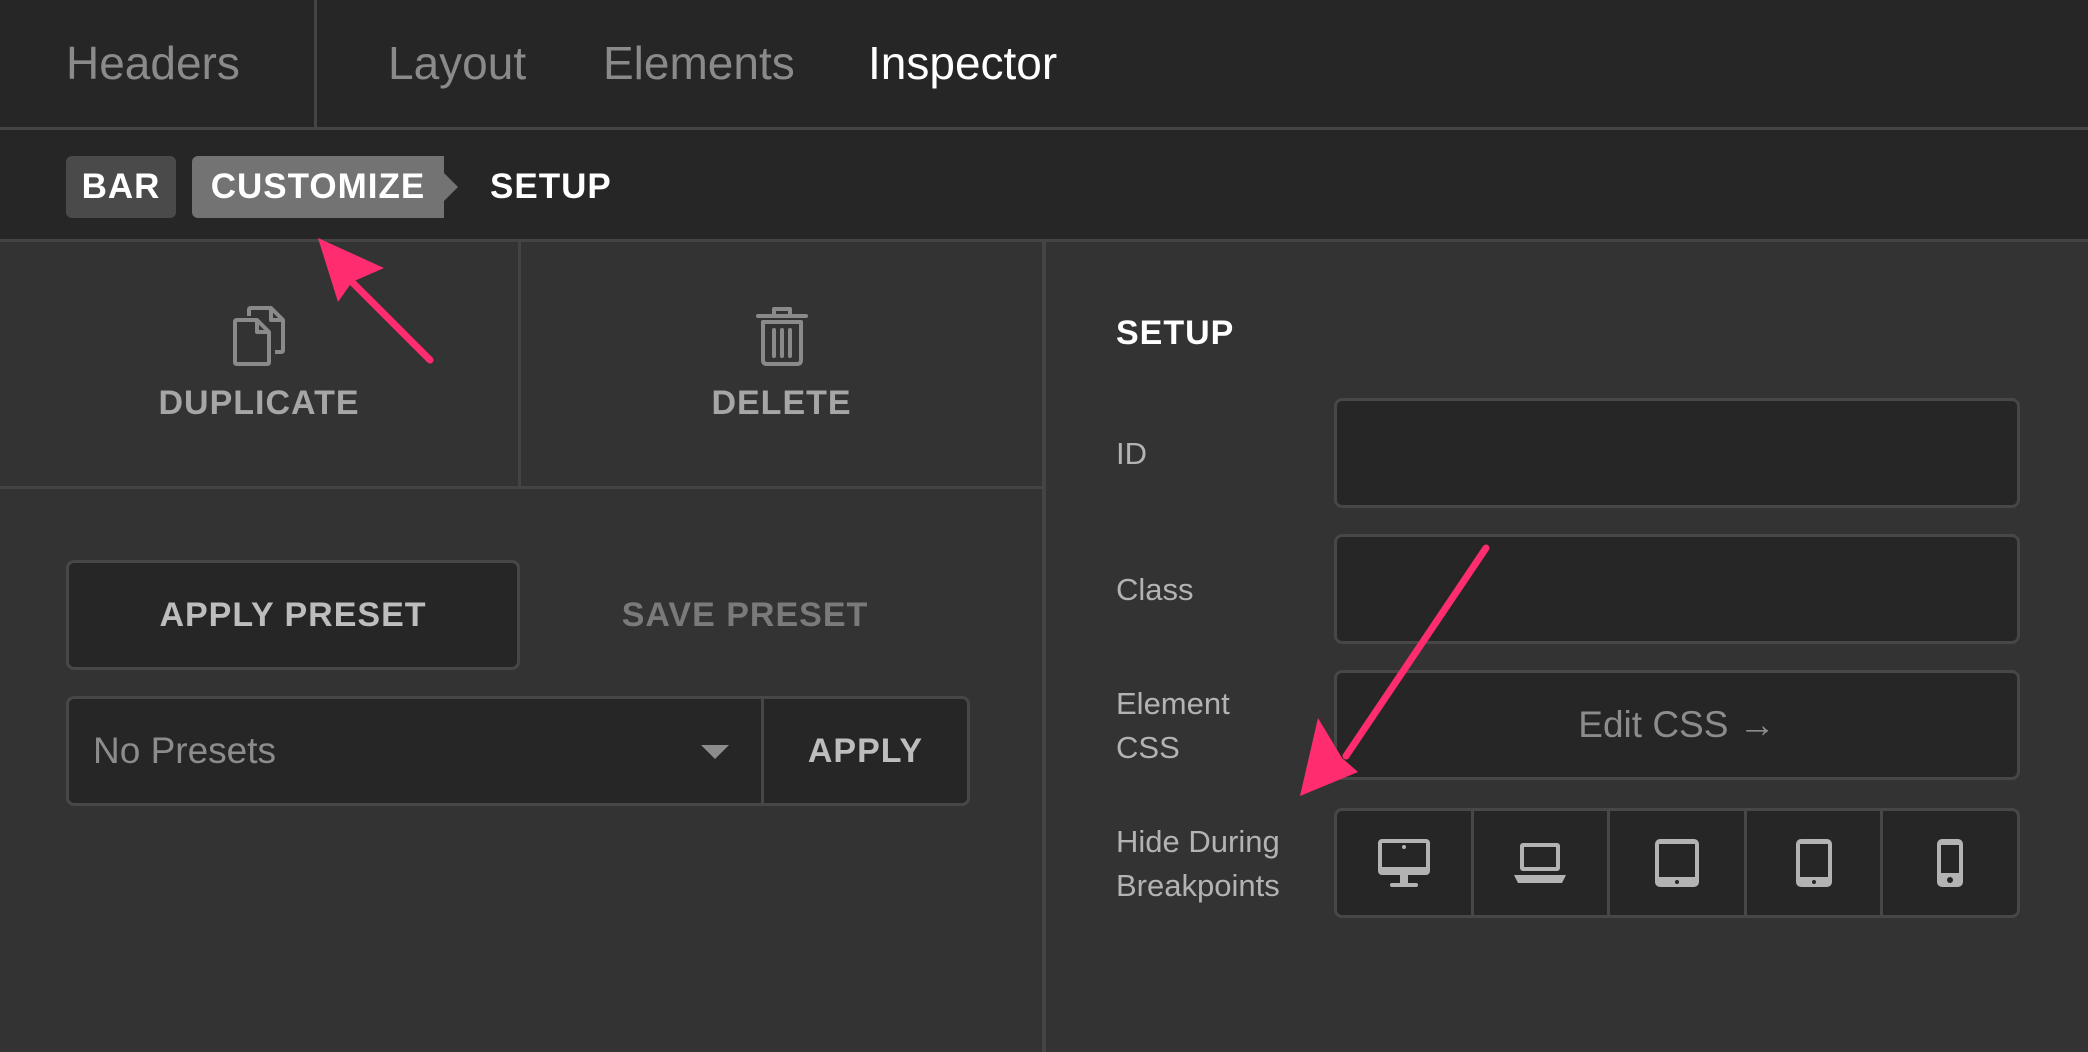  I want to click on class-label: Class, so click(1155, 589).